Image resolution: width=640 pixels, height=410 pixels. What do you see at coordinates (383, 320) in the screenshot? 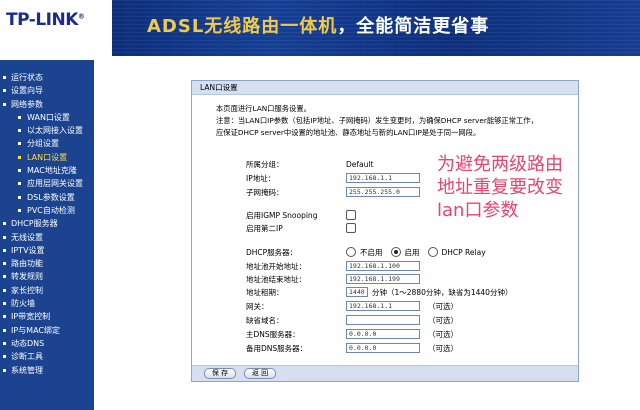
I see `domain-input` at bounding box center [383, 320].